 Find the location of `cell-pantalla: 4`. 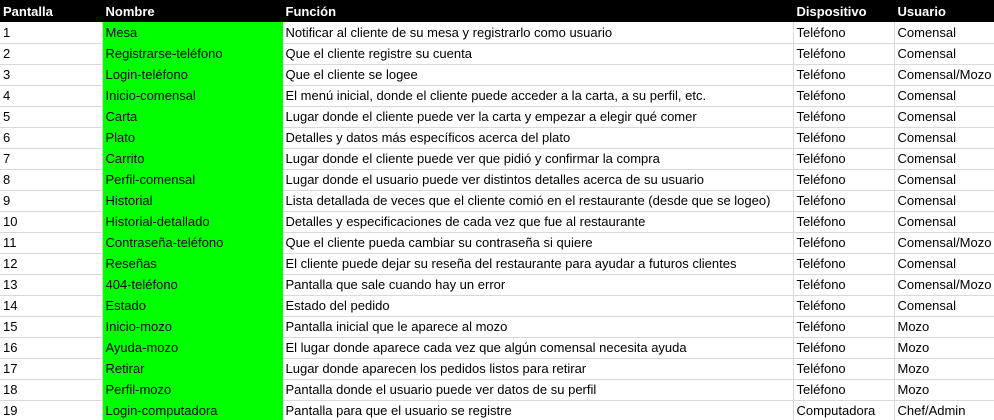

cell-pantalla: 4 is located at coordinates (51, 96).